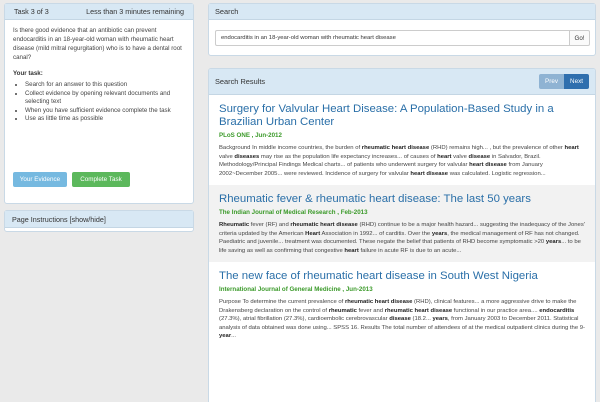 This screenshot has height=402, width=600. What do you see at coordinates (313, 233) in the screenshot?
I see `highlighted-term: Heart` at bounding box center [313, 233].